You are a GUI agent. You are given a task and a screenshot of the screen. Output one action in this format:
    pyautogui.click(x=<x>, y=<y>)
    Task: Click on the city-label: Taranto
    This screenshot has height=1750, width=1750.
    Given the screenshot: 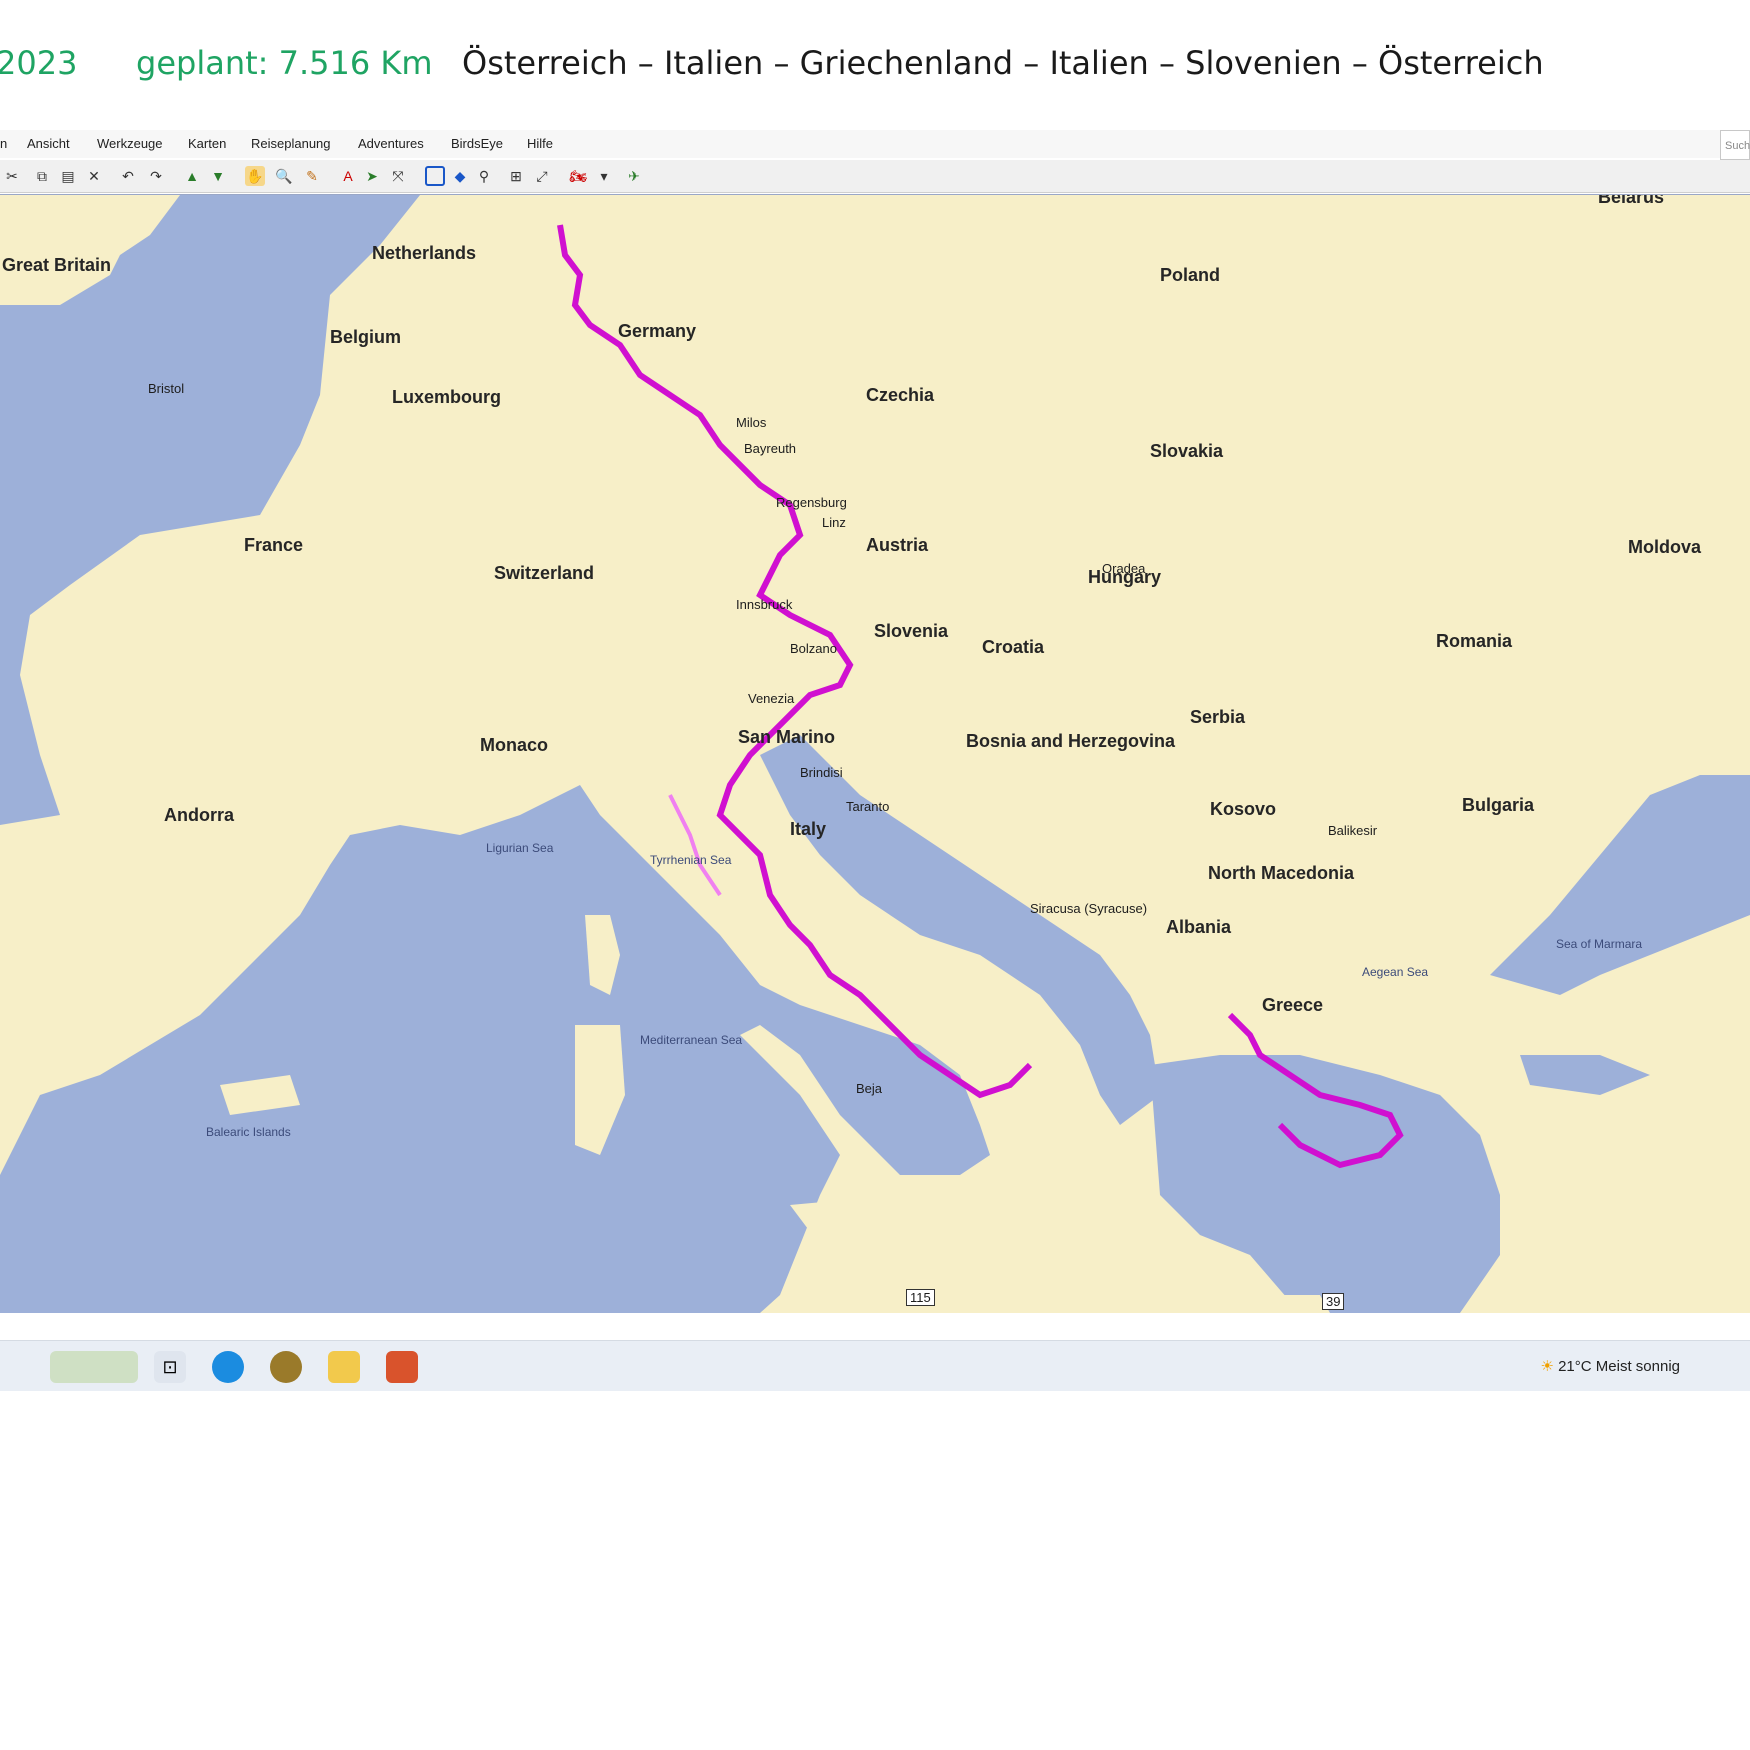 What is the action you would take?
    pyautogui.click(x=868, y=806)
    